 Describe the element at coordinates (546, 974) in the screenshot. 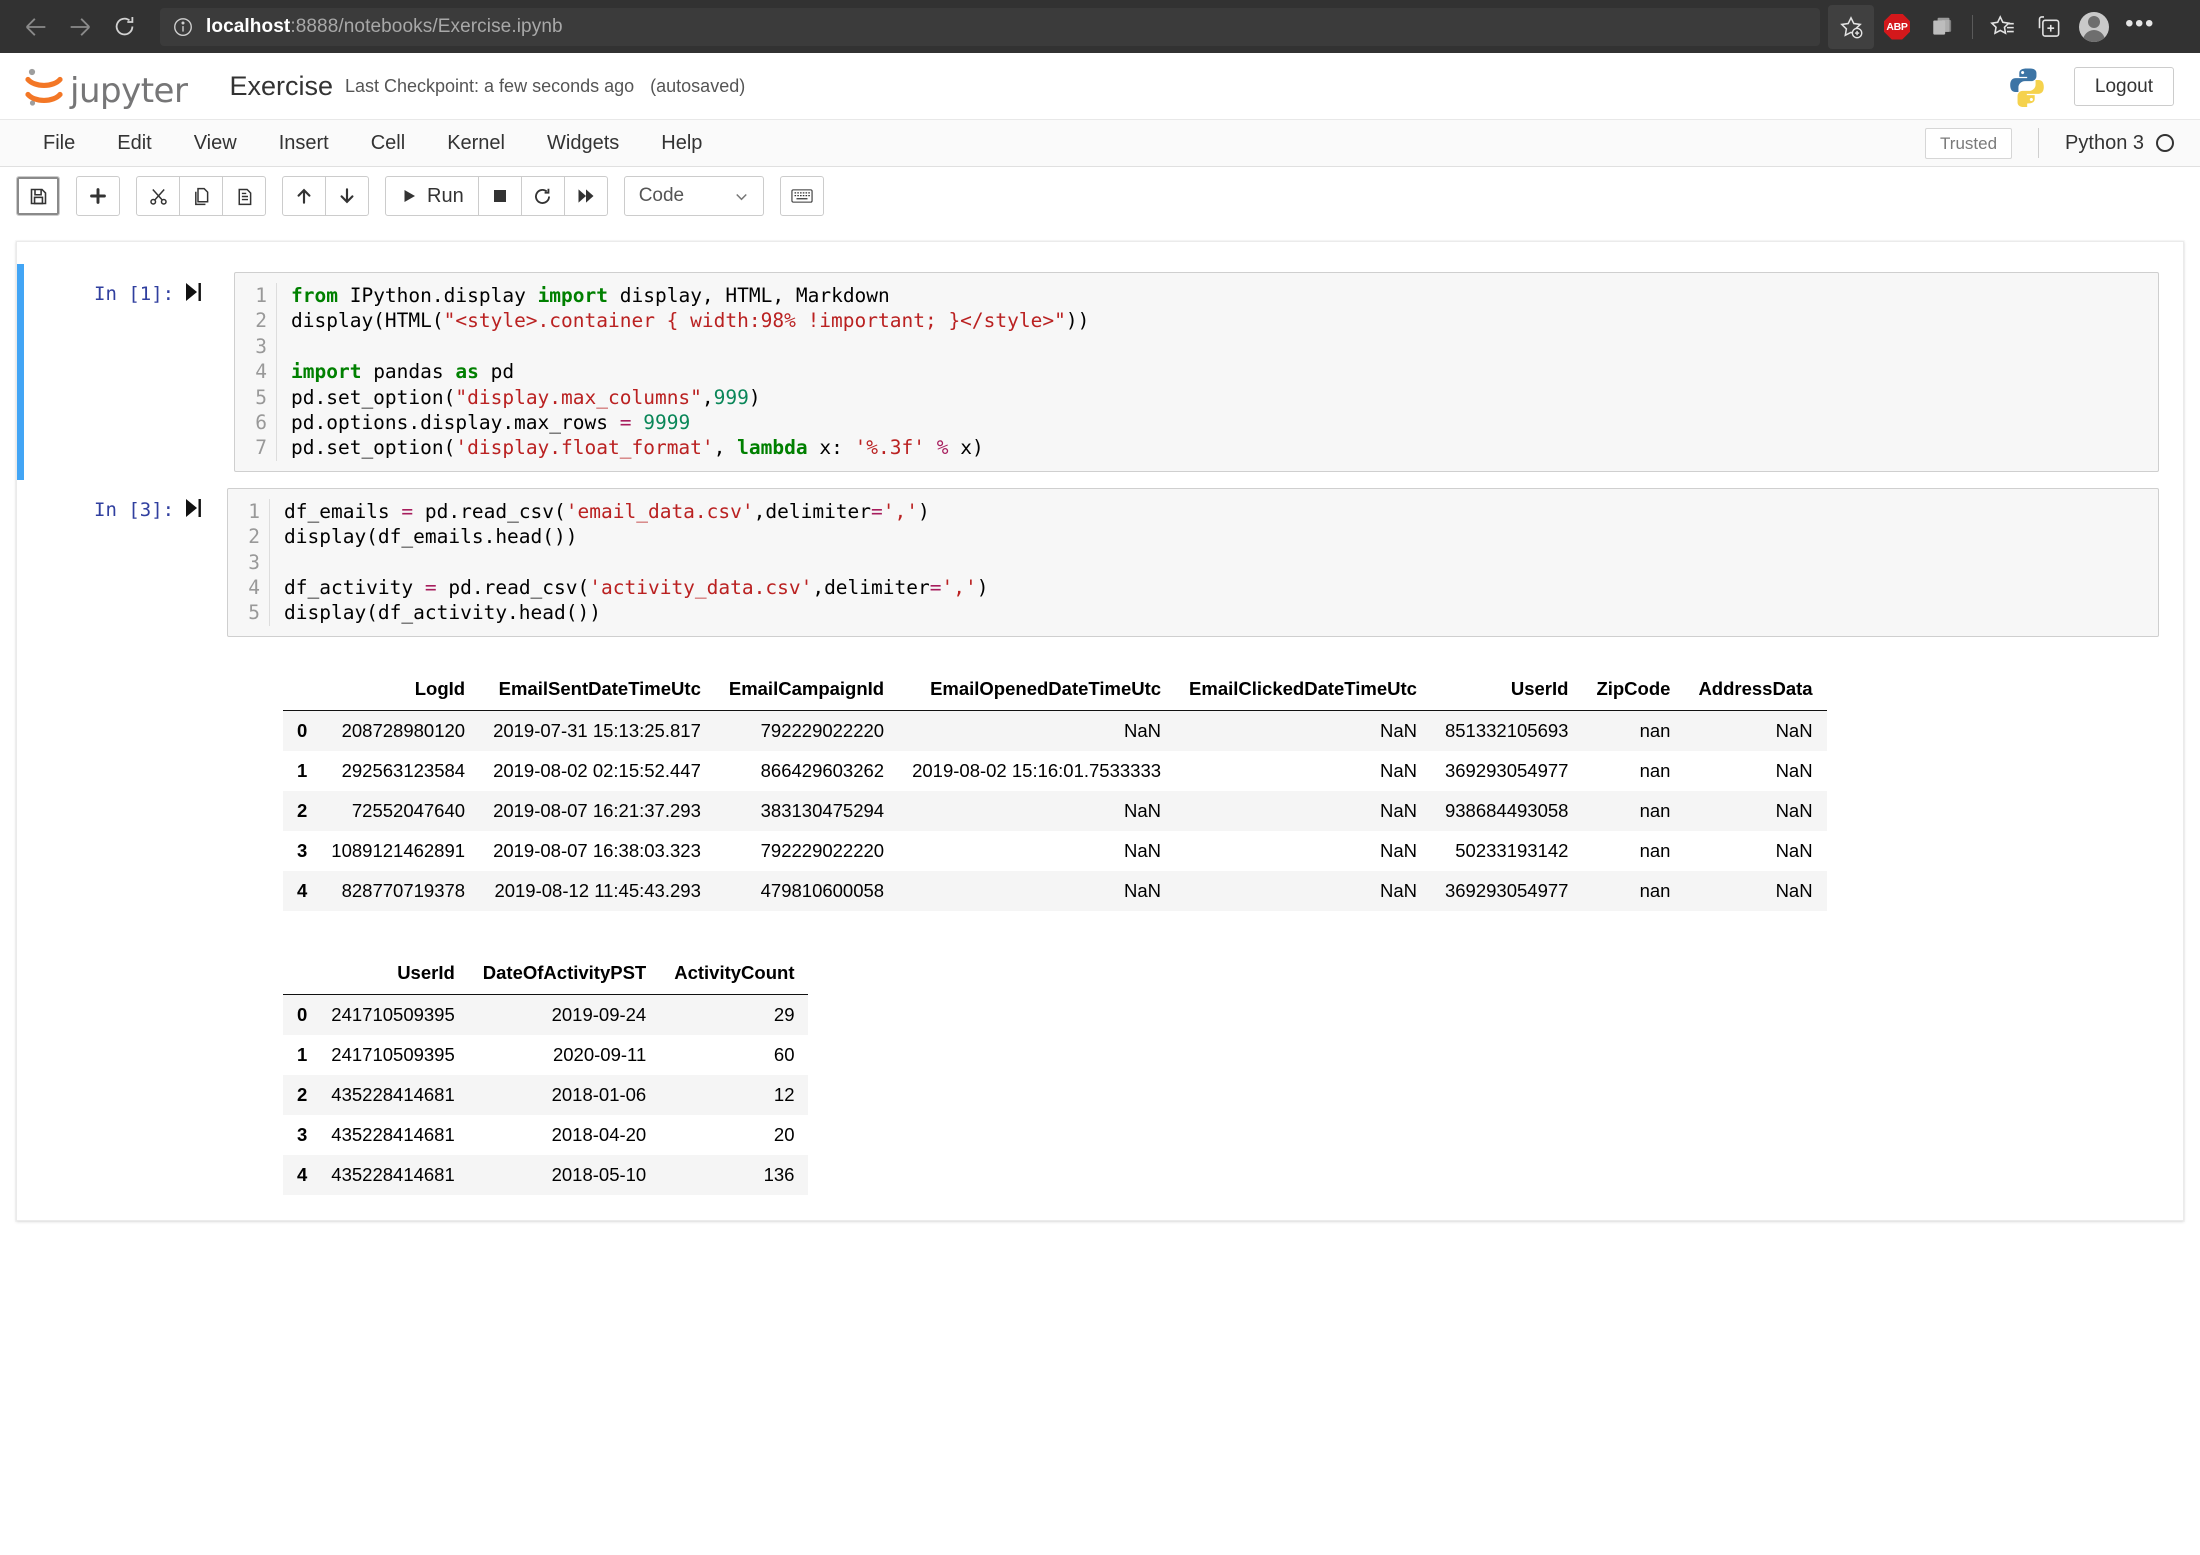

I see `table-header-row: UserId DateOfActivityPST ActivityCount` at that location.